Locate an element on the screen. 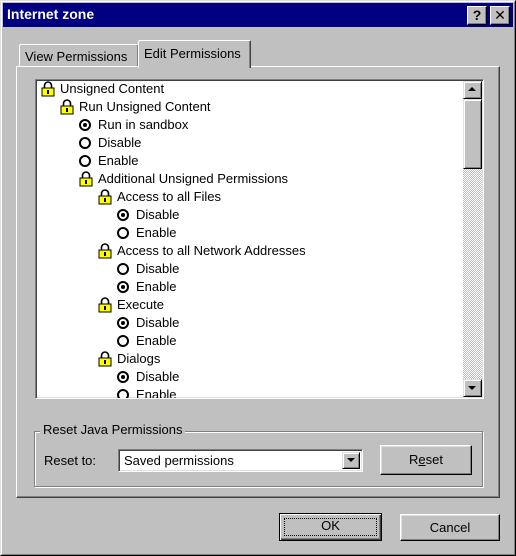 This screenshot has height=556, width=516. tree-item-label: Unsigned Content is located at coordinates (112, 88).